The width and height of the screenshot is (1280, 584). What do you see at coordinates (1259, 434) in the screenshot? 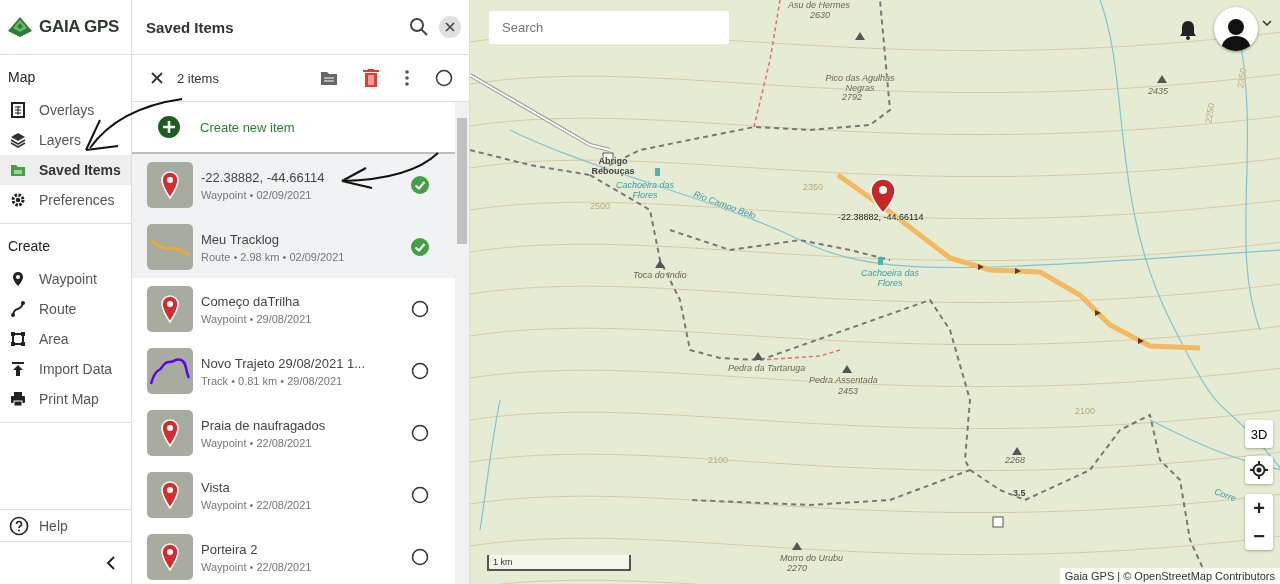
I see `3d-toggle-button: 3D` at bounding box center [1259, 434].